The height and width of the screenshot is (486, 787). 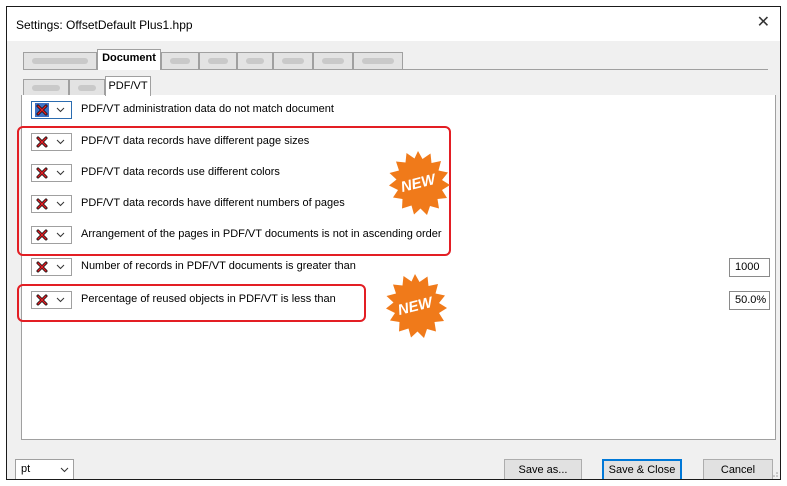 What do you see at coordinates (180, 172) in the screenshot?
I see `row-label: PDF/VT data records use different colors` at bounding box center [180, 172].